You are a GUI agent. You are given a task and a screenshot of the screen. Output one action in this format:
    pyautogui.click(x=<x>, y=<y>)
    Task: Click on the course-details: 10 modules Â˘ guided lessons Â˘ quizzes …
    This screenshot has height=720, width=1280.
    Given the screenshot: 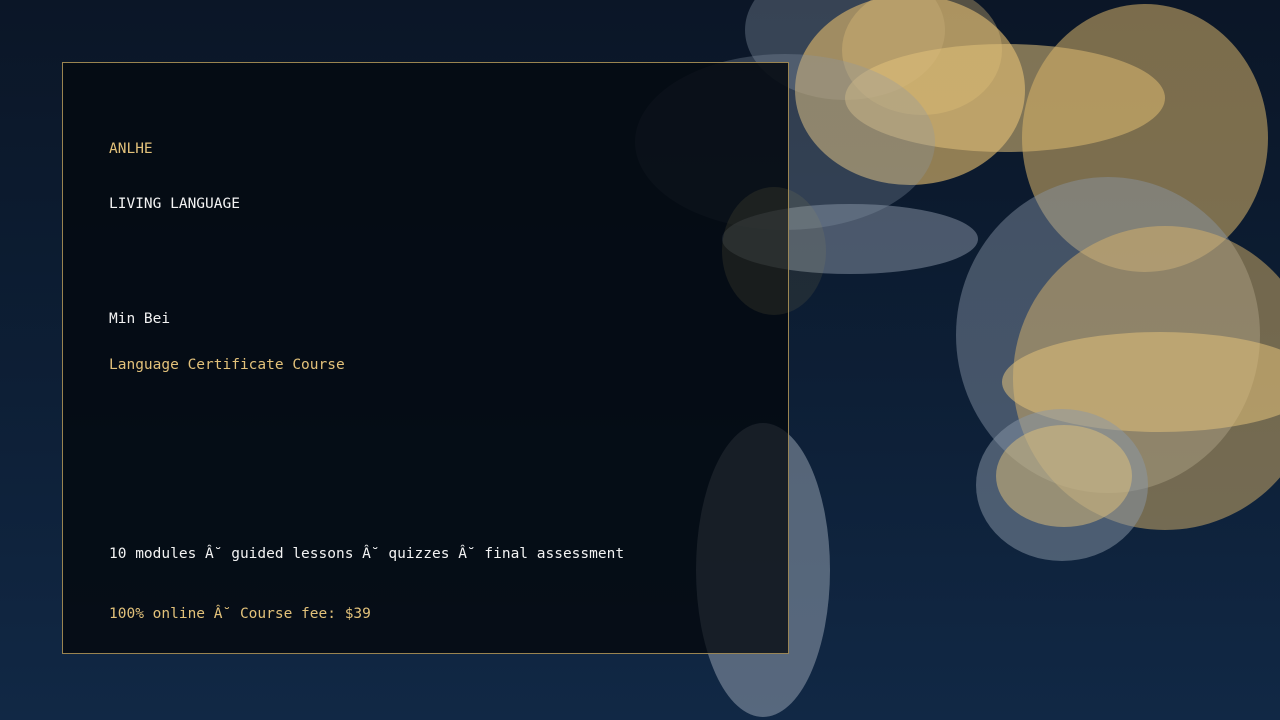 What is the action you would take?
    pyautogui.click(x=367, y=554)
    